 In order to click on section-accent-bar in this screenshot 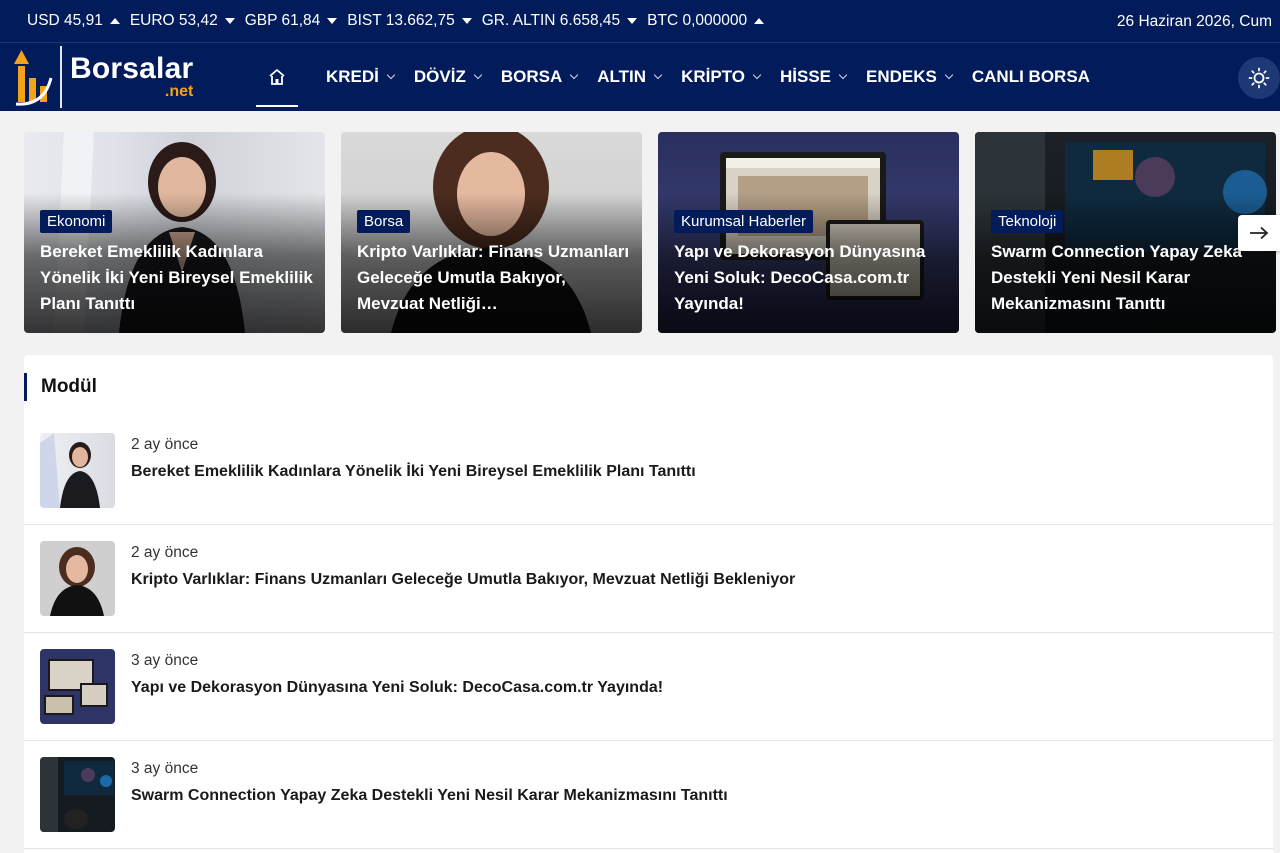, I will do `click(25, 387)`.